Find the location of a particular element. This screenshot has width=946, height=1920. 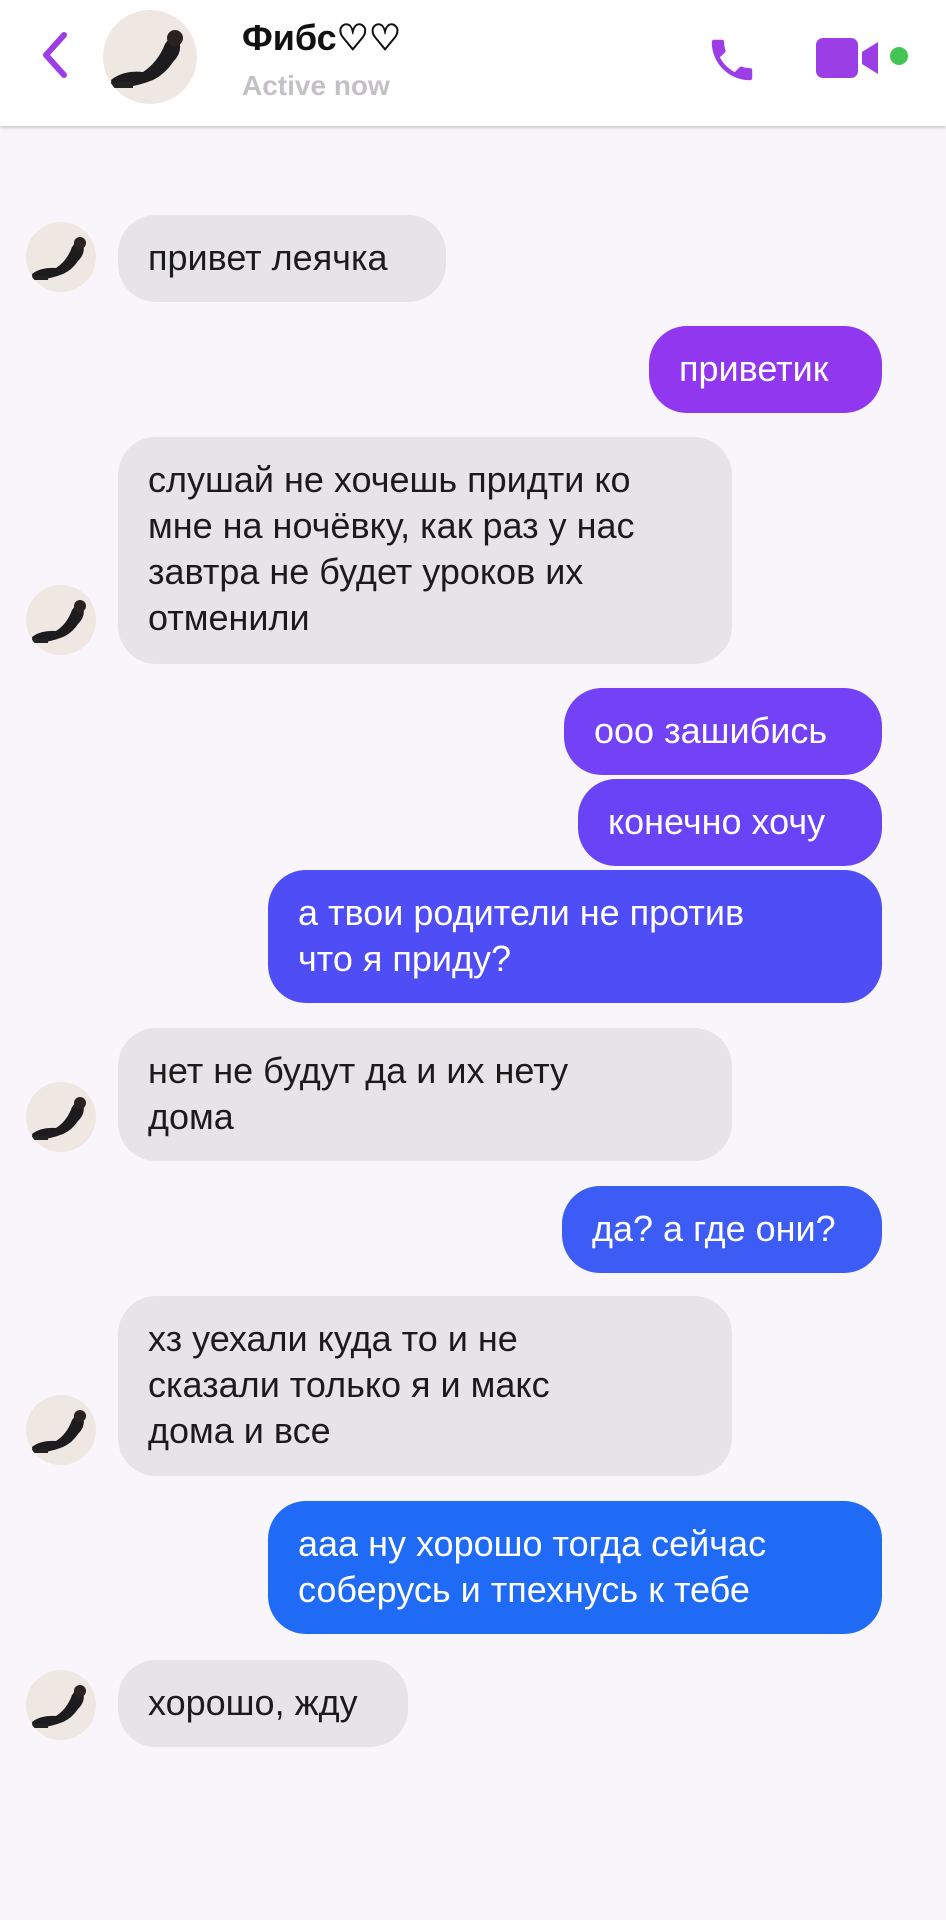

message-text: отменили is located at coordinates (229, 617).